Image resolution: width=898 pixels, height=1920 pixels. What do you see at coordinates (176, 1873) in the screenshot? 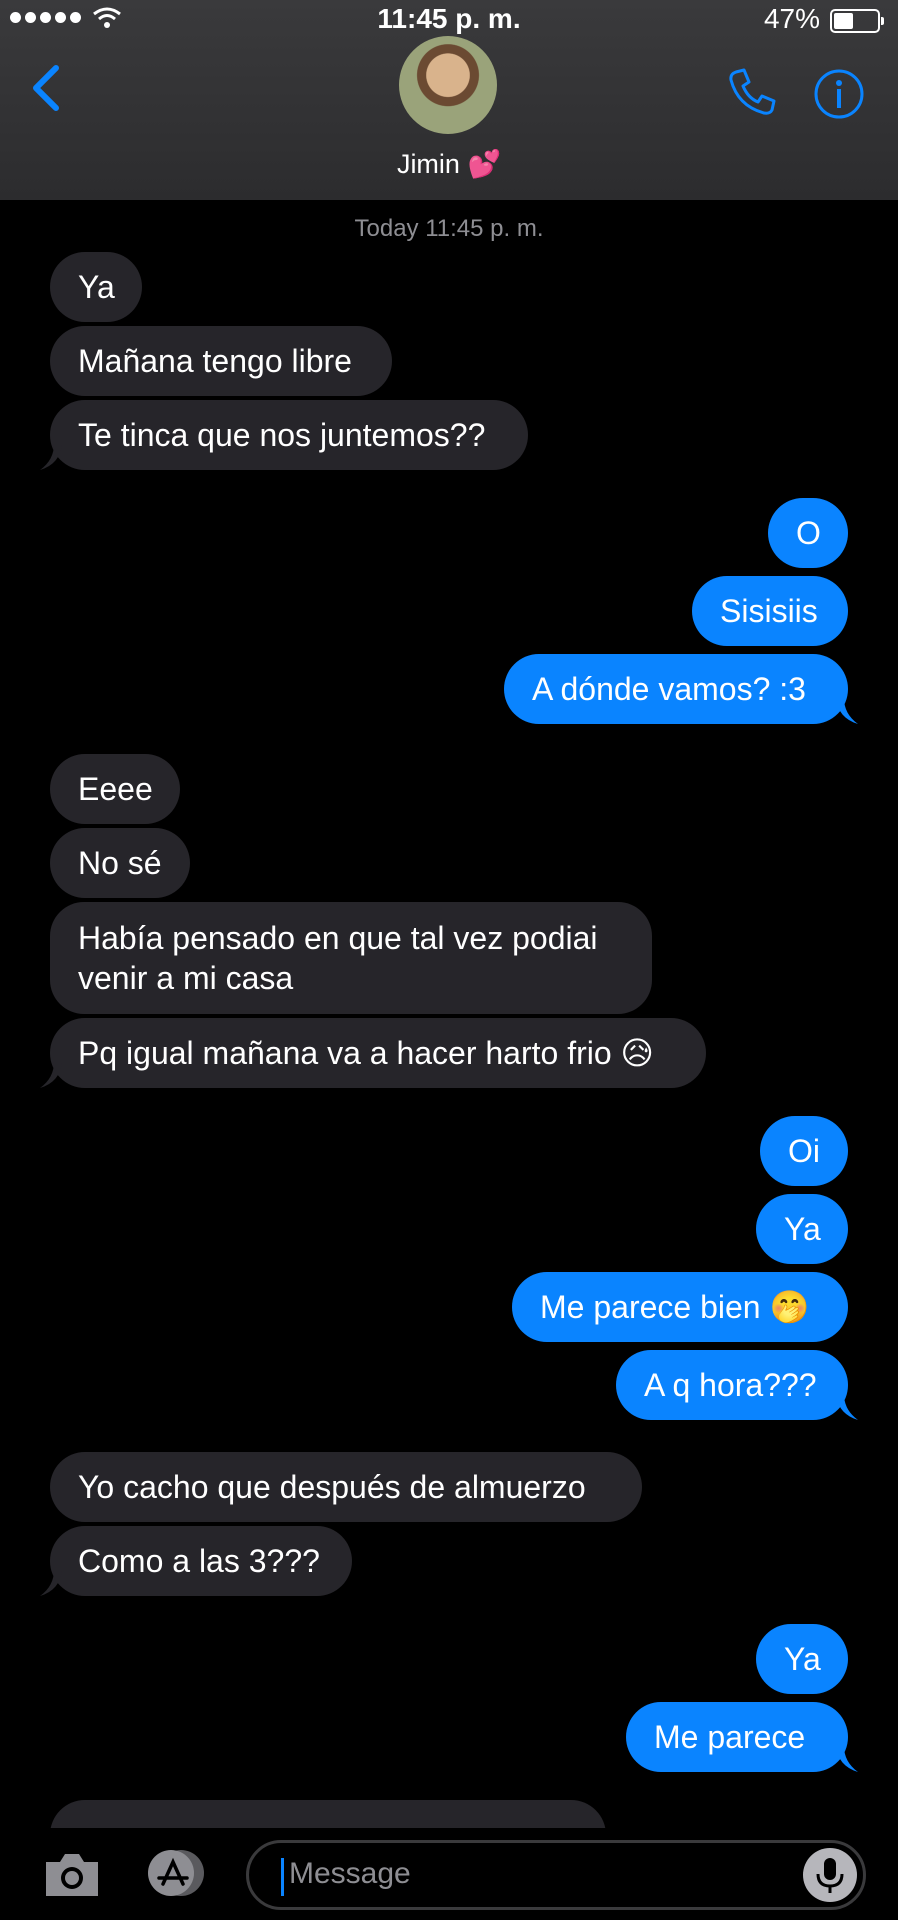
I see `app-store-icon` at bounding box center [176, 1873].